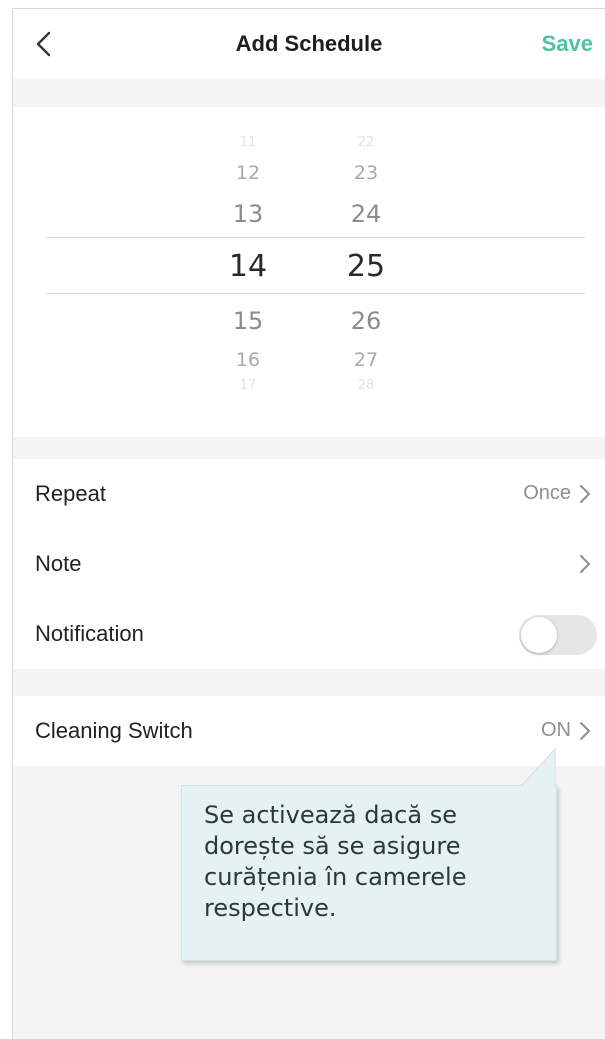 The height and width of the screenshot is (1039, 605). What do you see at coordinates (547, 493) in the screenshot?
I see `repeat-value: Once` at bounding box center [547, 493].